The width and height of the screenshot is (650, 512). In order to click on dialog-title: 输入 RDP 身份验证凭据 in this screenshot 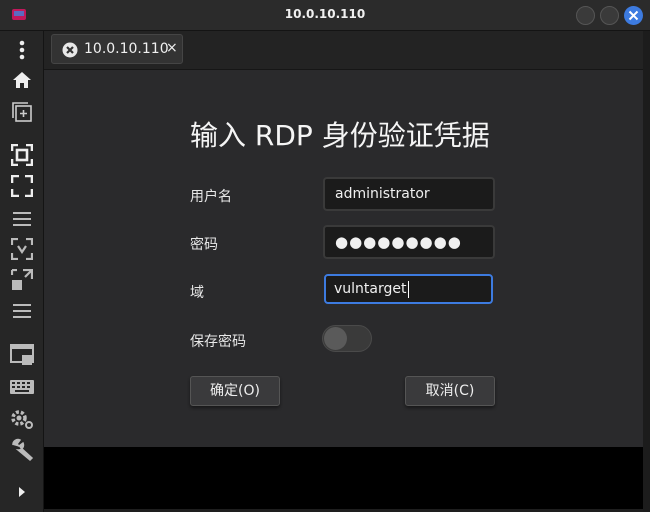, I will do `click(340, 135)`.